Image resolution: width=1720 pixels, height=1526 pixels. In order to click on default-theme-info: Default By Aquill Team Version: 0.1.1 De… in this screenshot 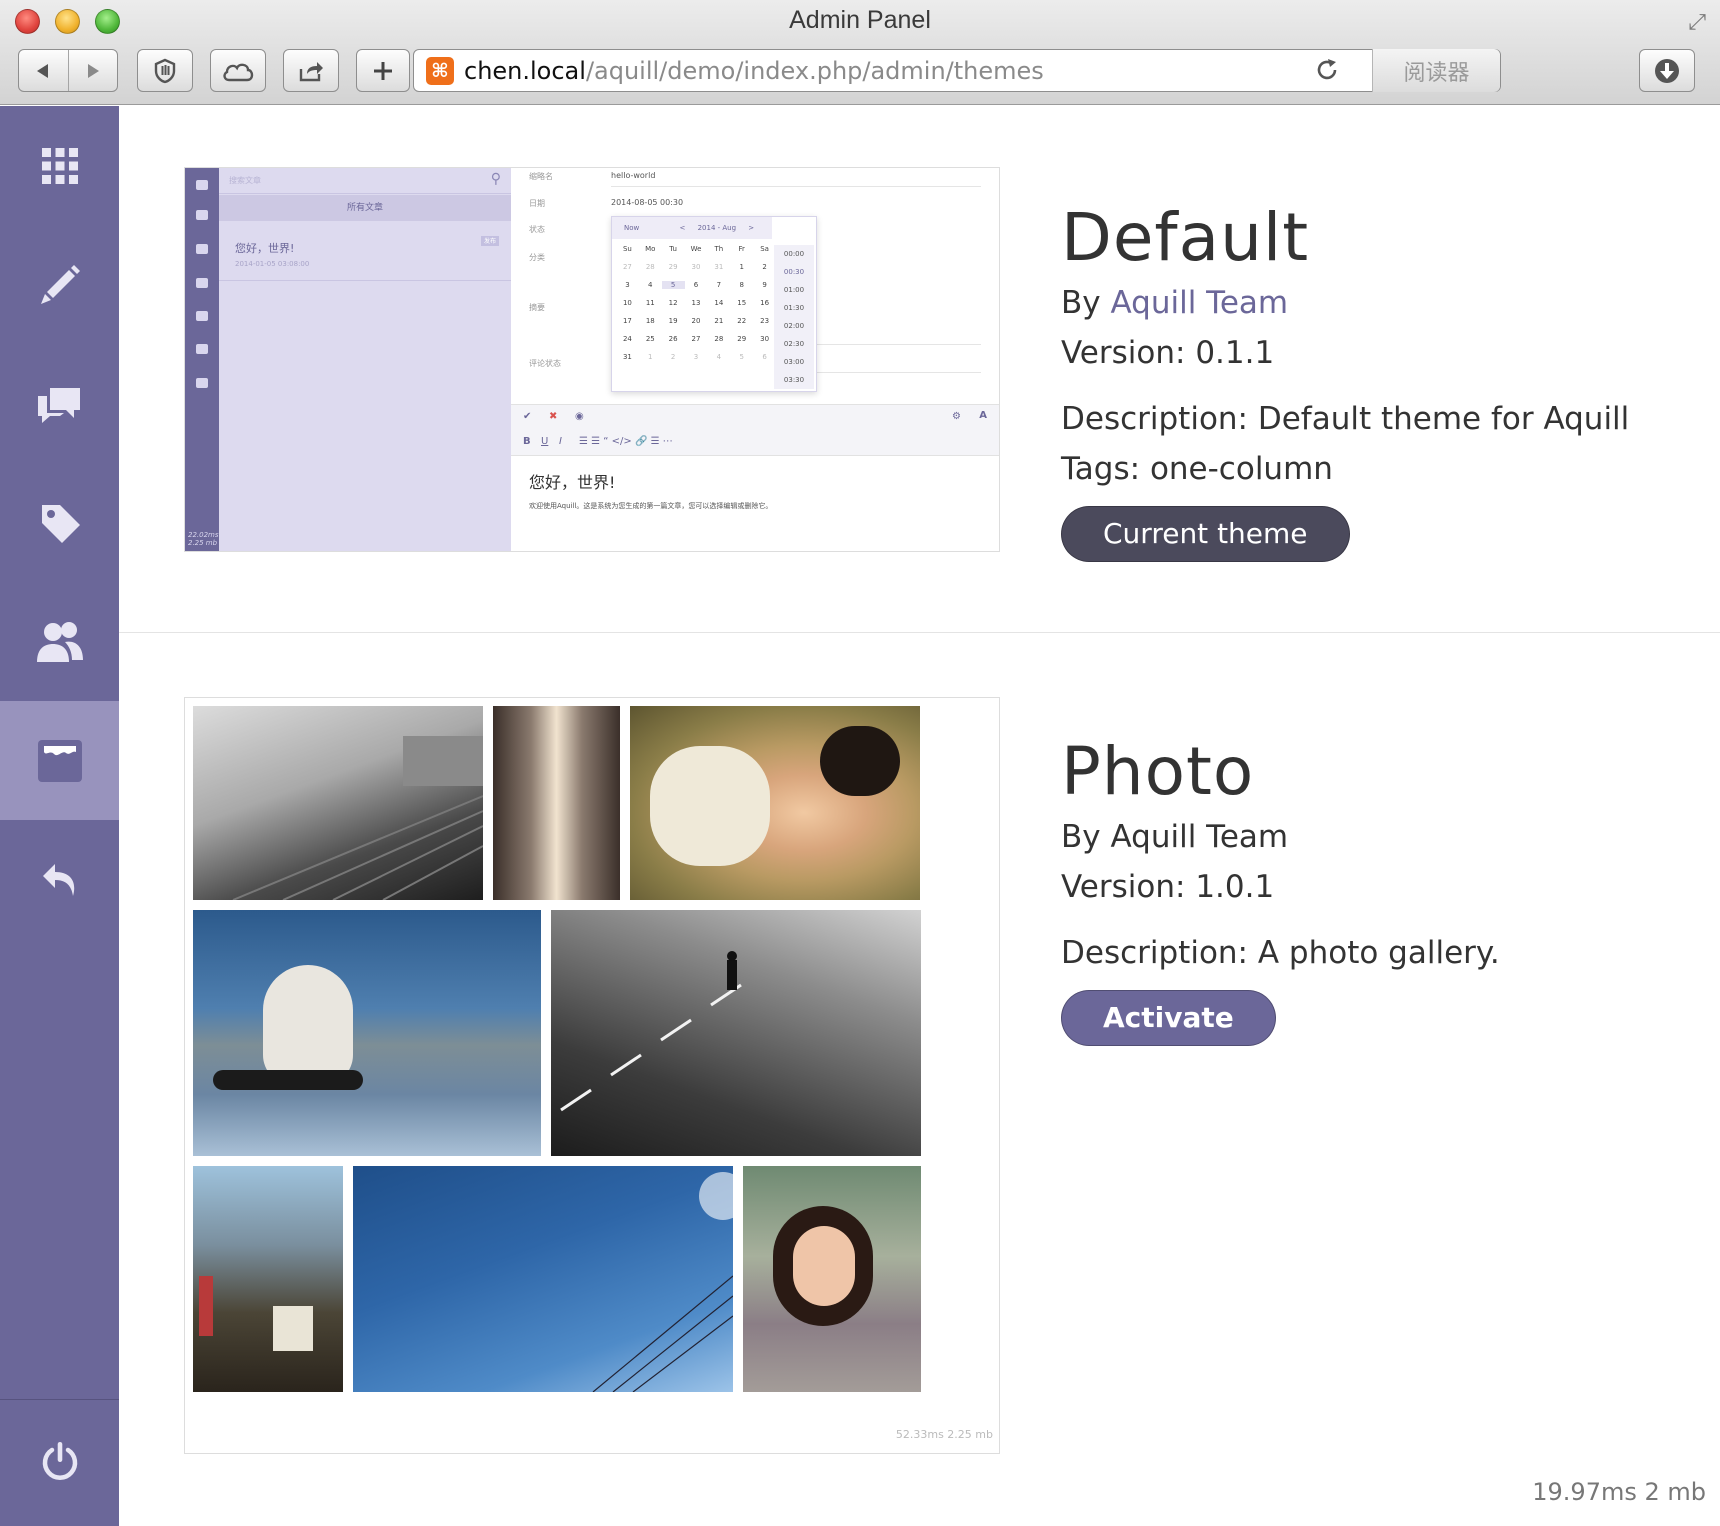, I will do `click(1345, 380)`.